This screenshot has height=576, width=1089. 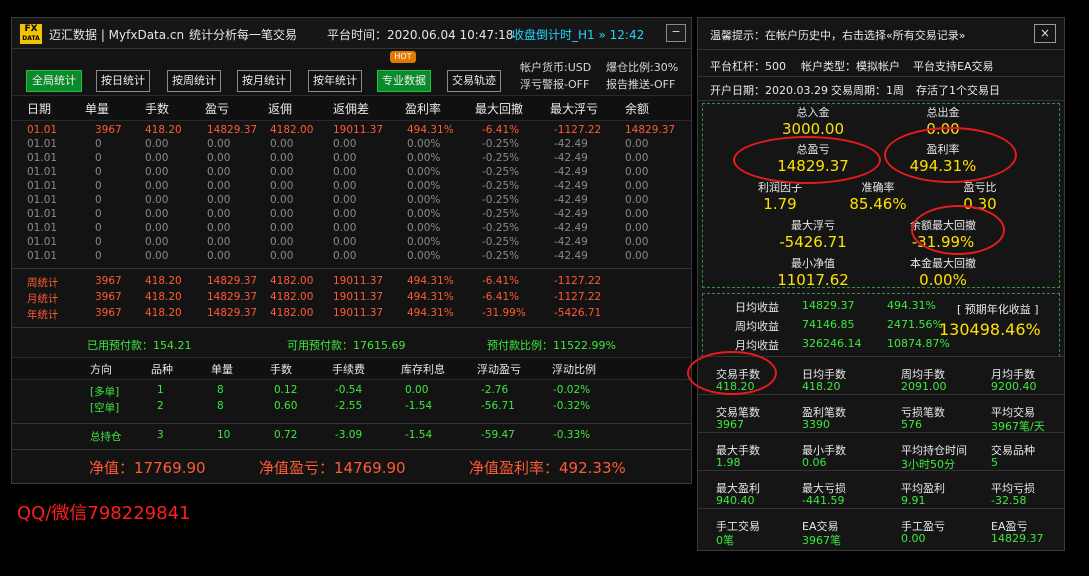 I want to click on floating-alert-toggle: 浮亏警报-OFF, so click(x=554, y=84).